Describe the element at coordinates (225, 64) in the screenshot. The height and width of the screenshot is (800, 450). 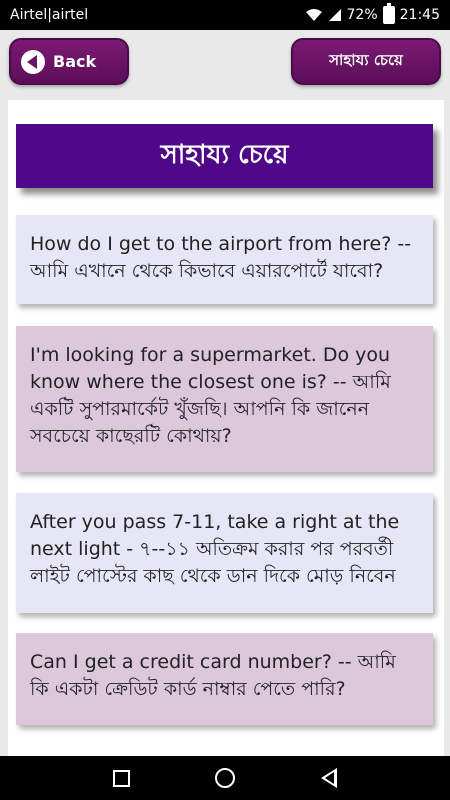
I see `top-bar: Back সাহায্য চেয়ে` at that location.